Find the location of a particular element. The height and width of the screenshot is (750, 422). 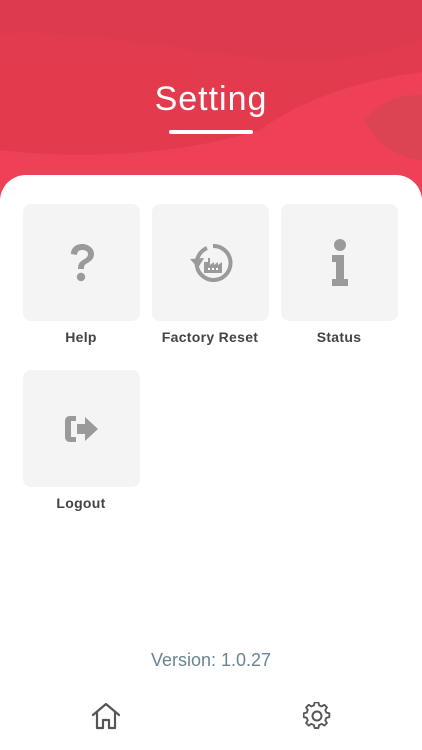

version-text: Version: 1.0.27 is located at coordinates (211, 660).